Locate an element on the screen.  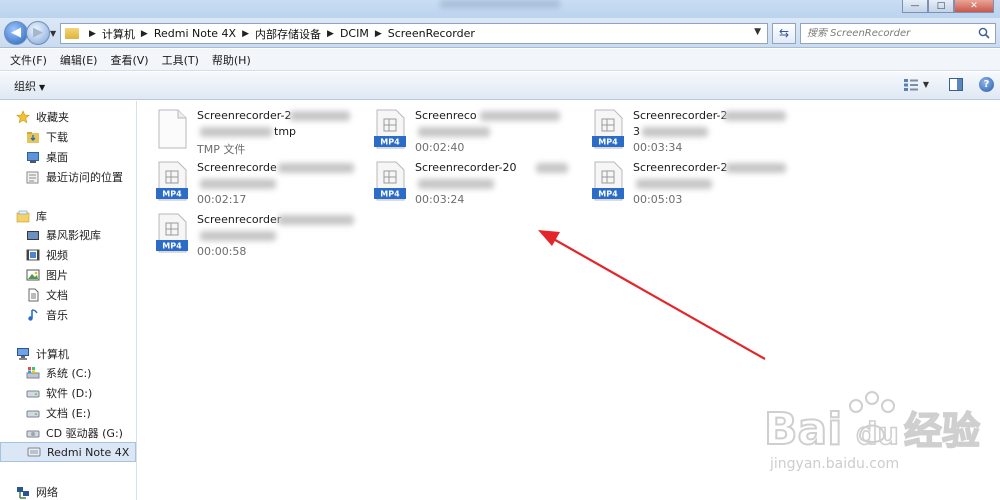
forward-button: ▶ is located at coordinates (38, 33).